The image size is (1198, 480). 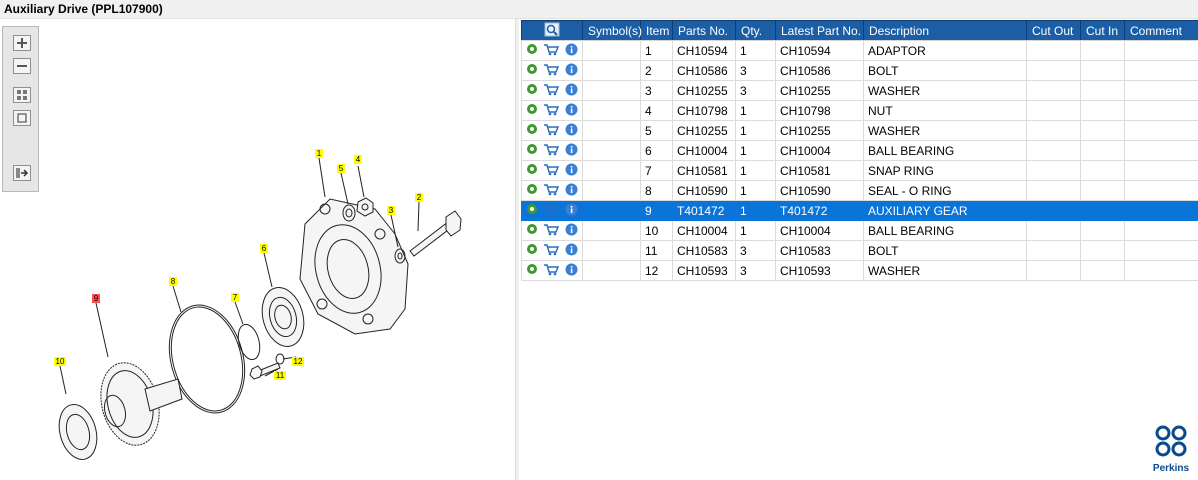 I want to click on callout-5: 5, so click(x=341, y=168).